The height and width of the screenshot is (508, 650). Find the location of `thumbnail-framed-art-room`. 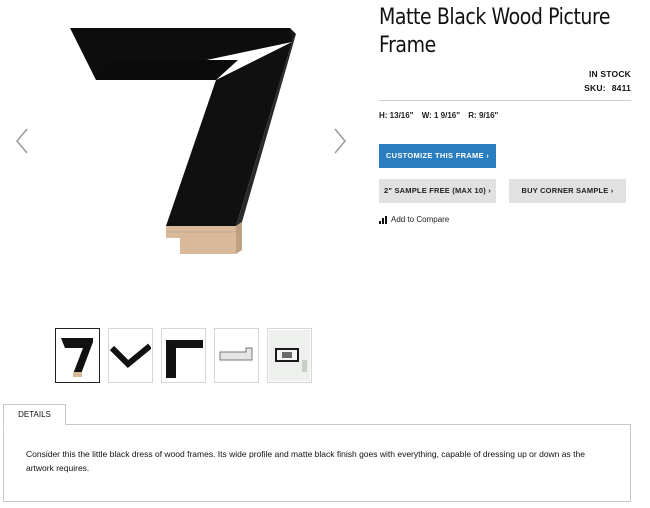

thumbnail-framed-art-room is located at coordinates (289, 355).